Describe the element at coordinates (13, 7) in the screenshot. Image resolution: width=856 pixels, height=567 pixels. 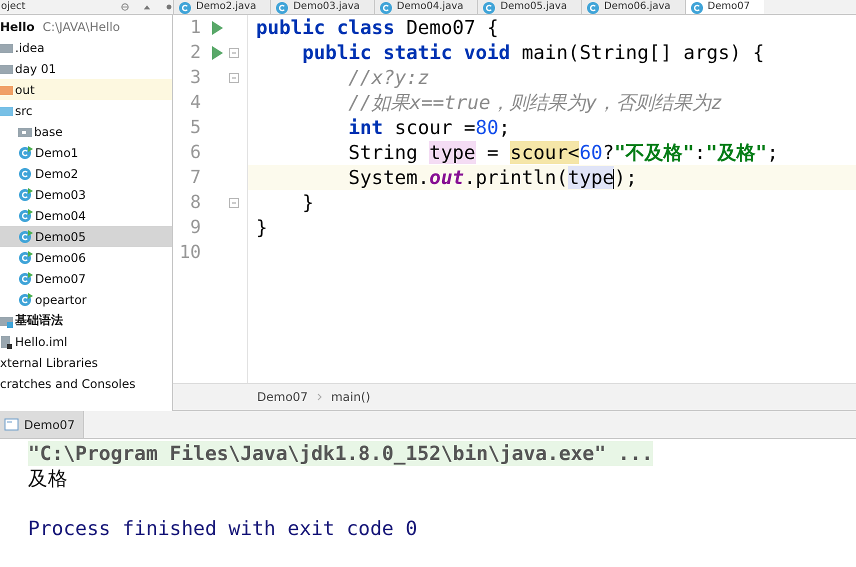
I see `project-label: oject` at that location.